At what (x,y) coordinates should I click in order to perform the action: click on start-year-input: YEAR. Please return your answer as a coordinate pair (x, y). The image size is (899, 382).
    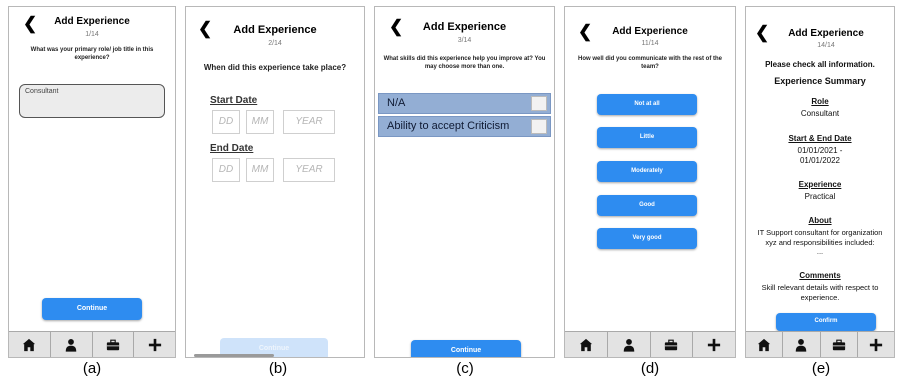
    Looking at the image, I should click on (309, 122).